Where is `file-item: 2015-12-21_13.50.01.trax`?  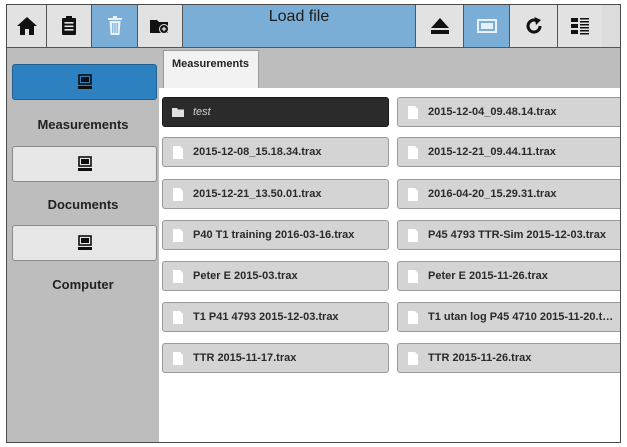 file-item: 2015-12-21_13.50.01.trax is located at coordinates (275, 194).